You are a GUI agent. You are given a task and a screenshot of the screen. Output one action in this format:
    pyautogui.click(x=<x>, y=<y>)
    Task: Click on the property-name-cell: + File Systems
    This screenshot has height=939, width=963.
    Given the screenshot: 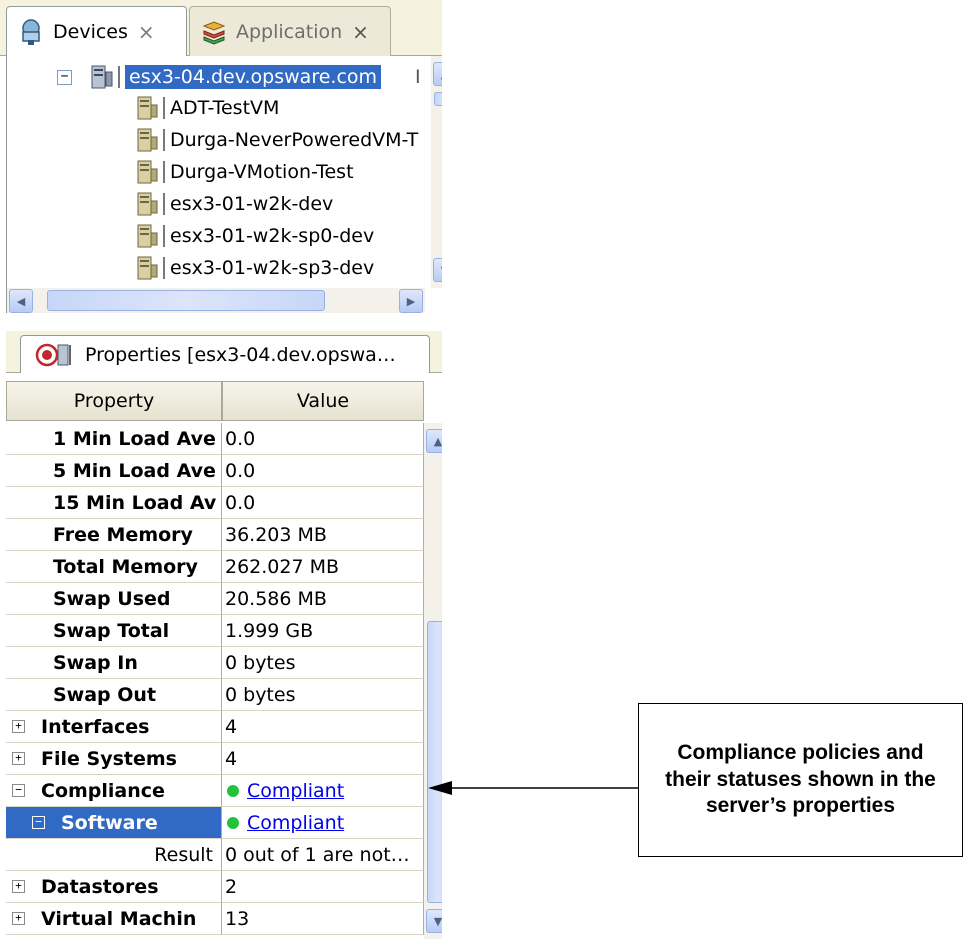 What is the action you would take?
    pyautogui.click(x=114, y=759)
    